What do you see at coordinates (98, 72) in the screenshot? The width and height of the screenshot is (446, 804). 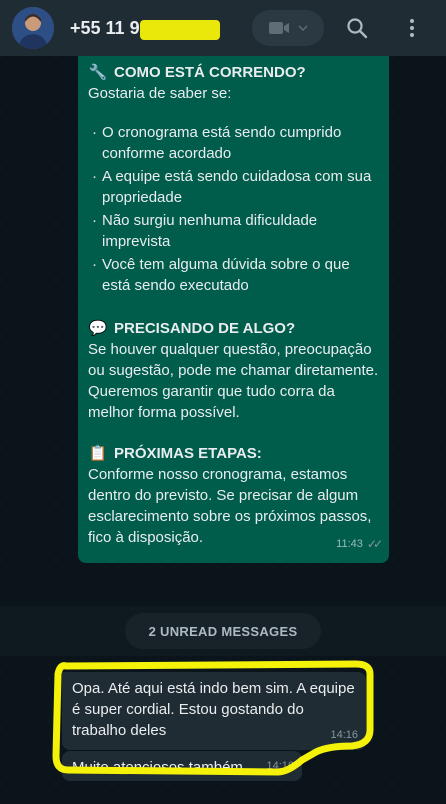 I see `wrench-icon: 🔧` at bounding box center [98, 72].